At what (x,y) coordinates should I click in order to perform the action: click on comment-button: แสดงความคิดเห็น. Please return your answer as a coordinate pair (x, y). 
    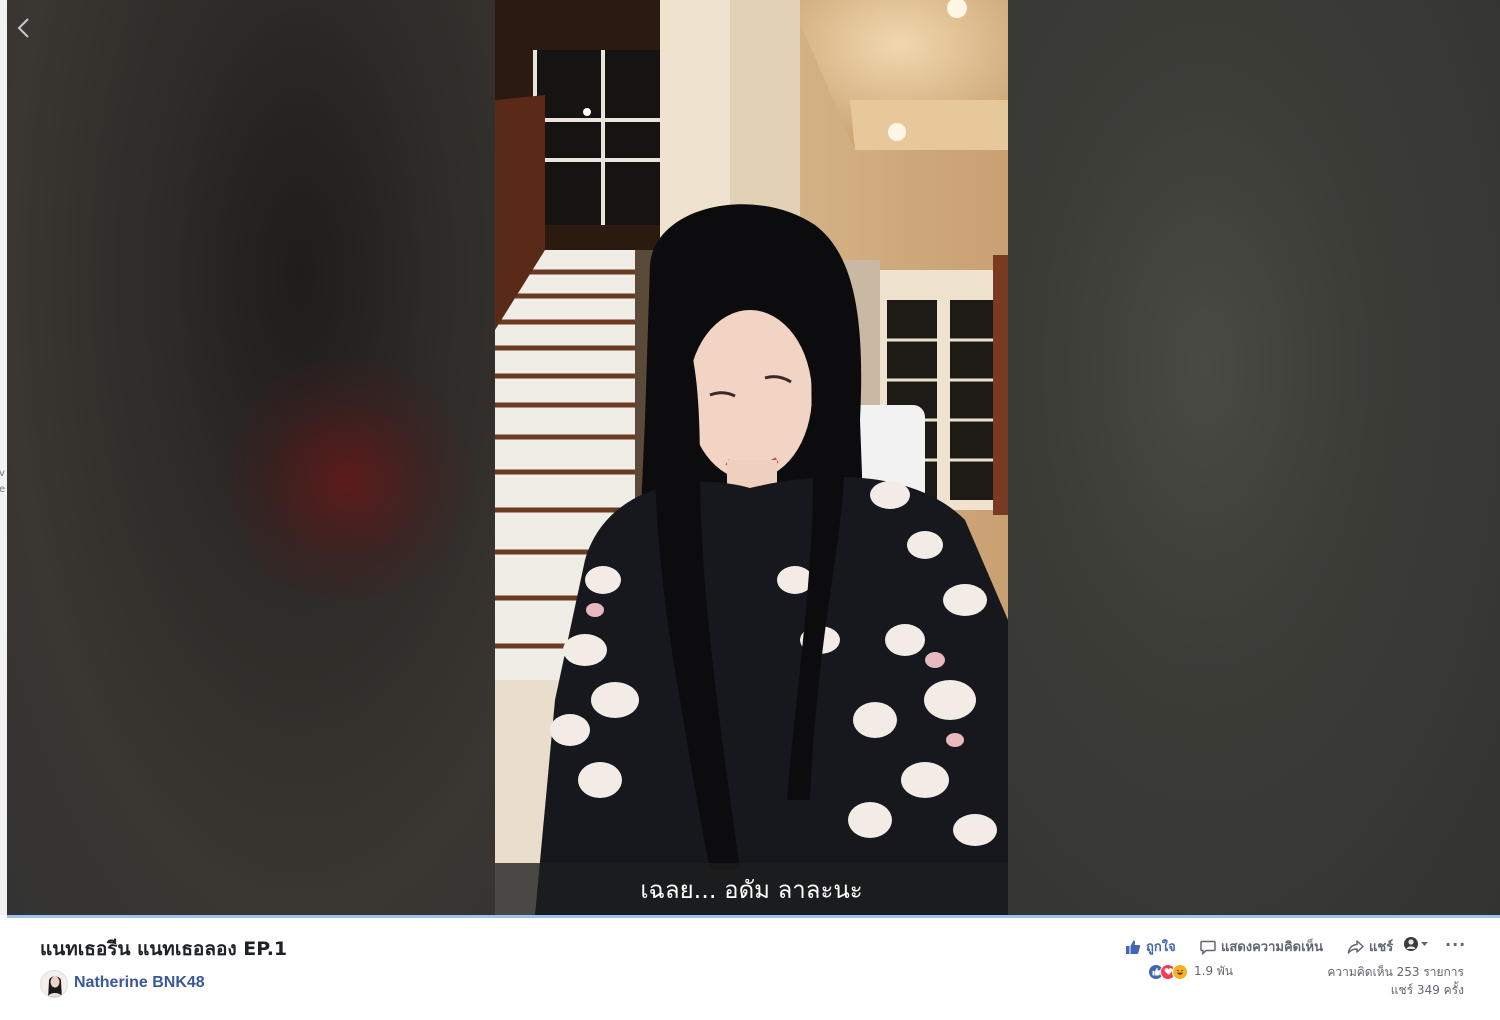
    Looking at the image, I should click on (1261, 946).